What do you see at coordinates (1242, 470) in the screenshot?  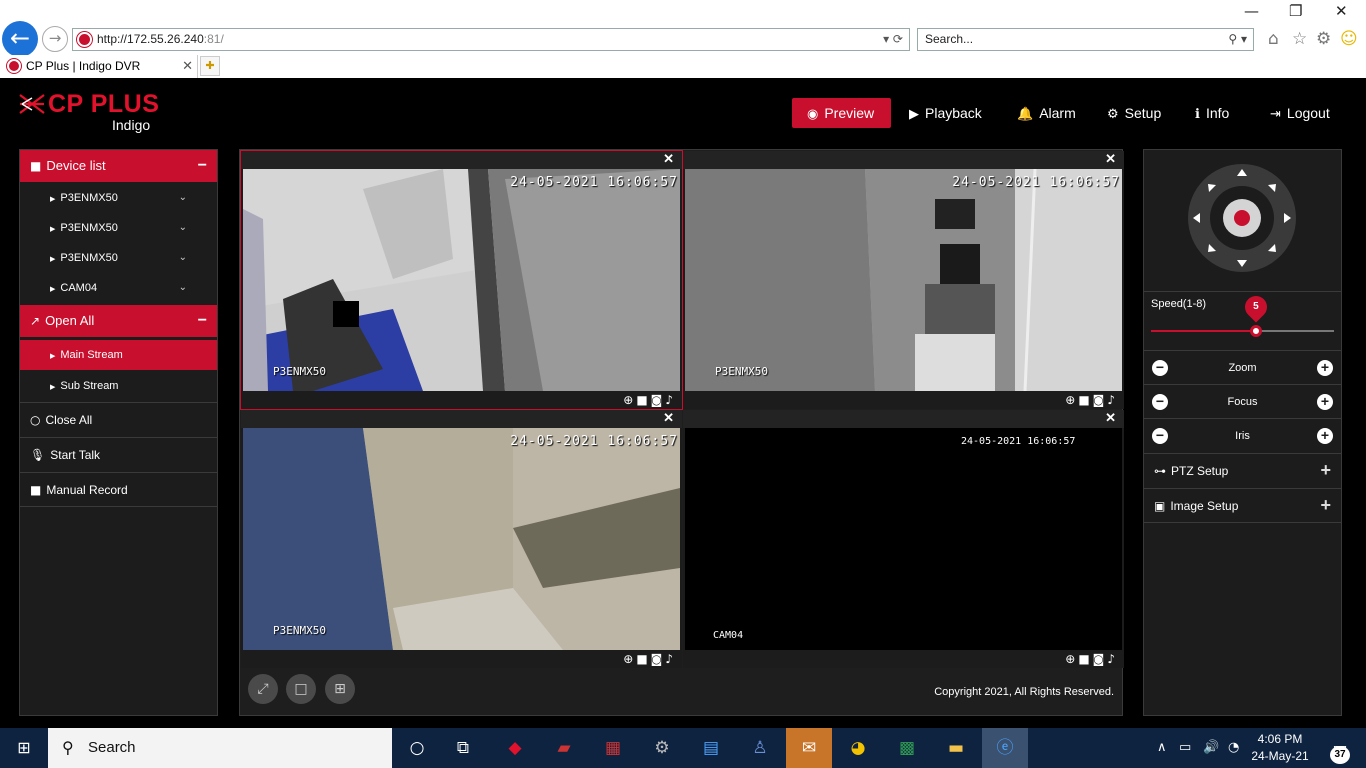 I see `ptz-setup-row: ⊶ PTZ Setup +` at bounding box center [1242, 470].